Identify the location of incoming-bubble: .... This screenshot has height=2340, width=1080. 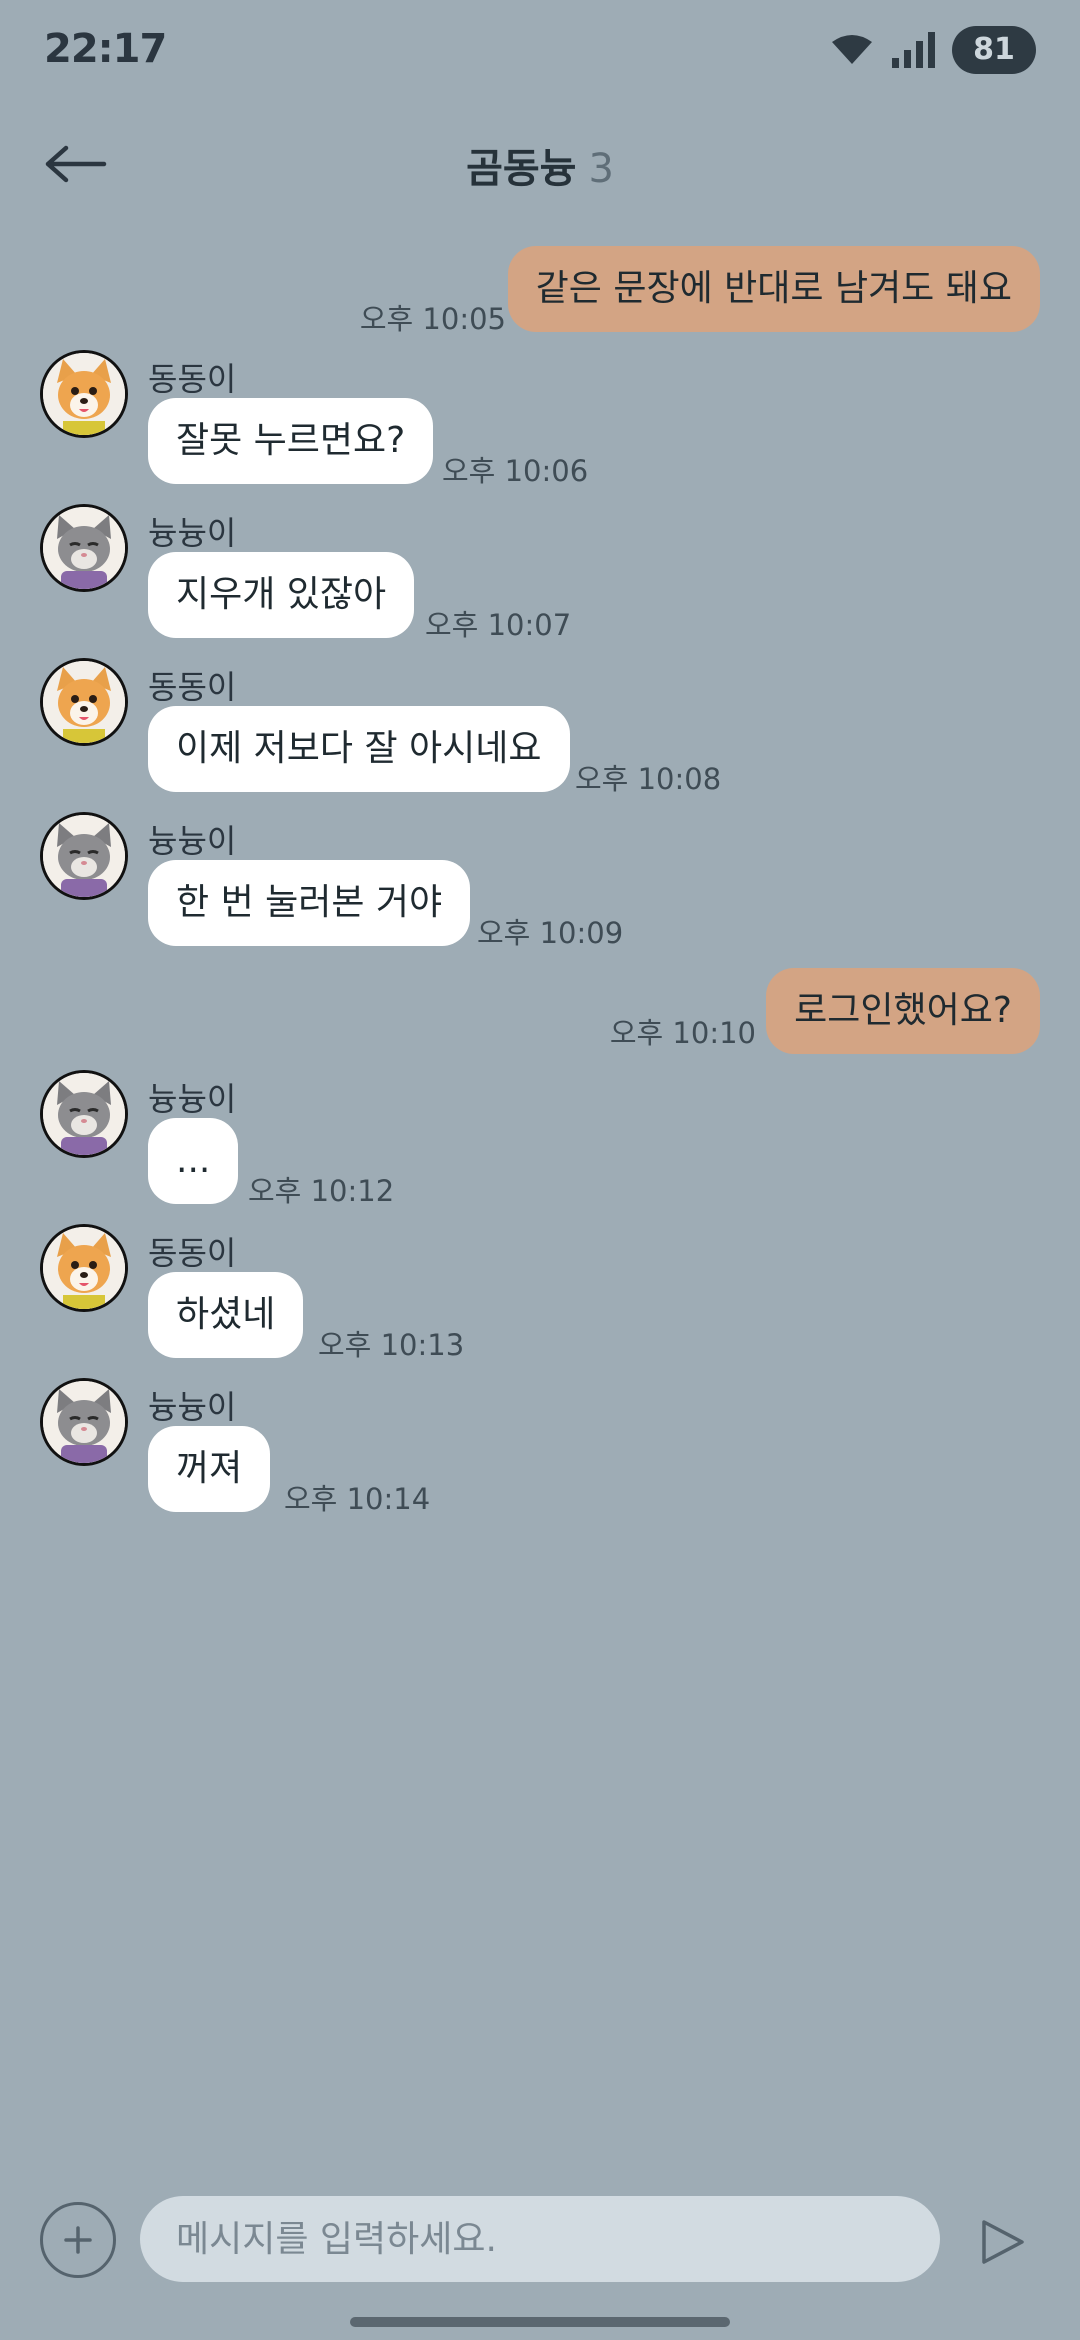
(193, 1161).